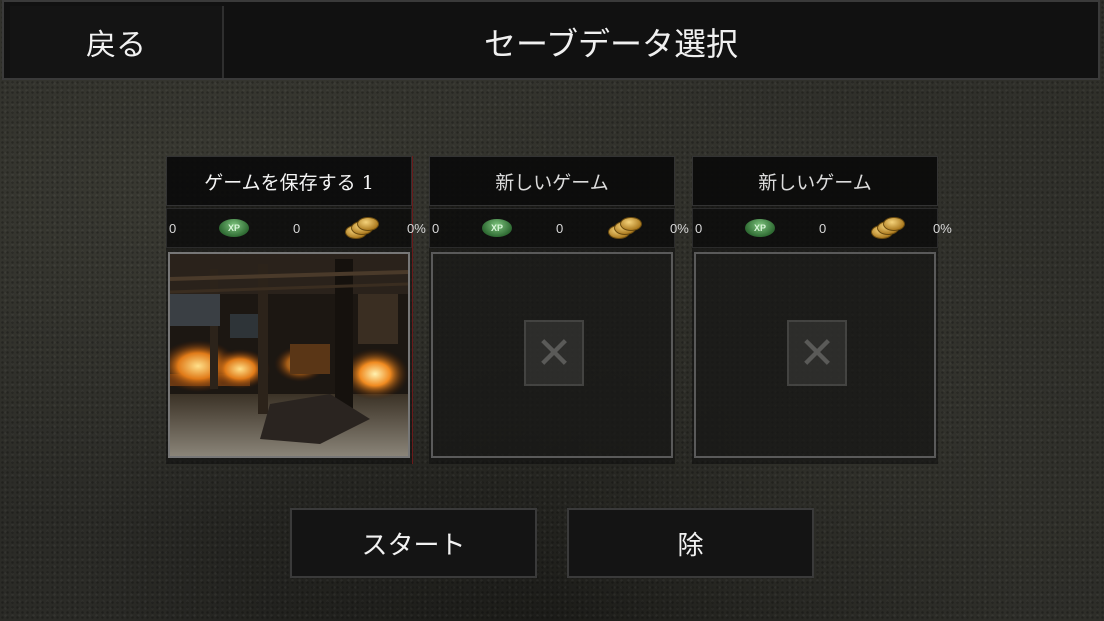  Describe the element at coordinates (413, 543) in the screenshot. I see `start-button: スタート` at that location.